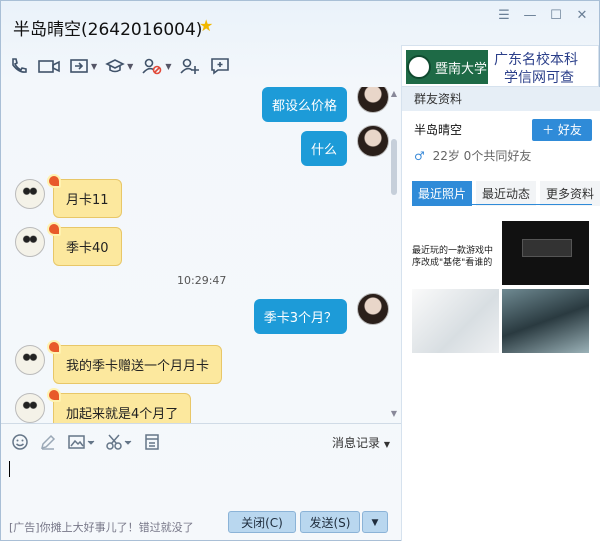 The width and height of the screenshot is (600, 541). Describe the element at coordinates (569, 130) in the screenshot. I see `add-friend-label: 好友` at that location.